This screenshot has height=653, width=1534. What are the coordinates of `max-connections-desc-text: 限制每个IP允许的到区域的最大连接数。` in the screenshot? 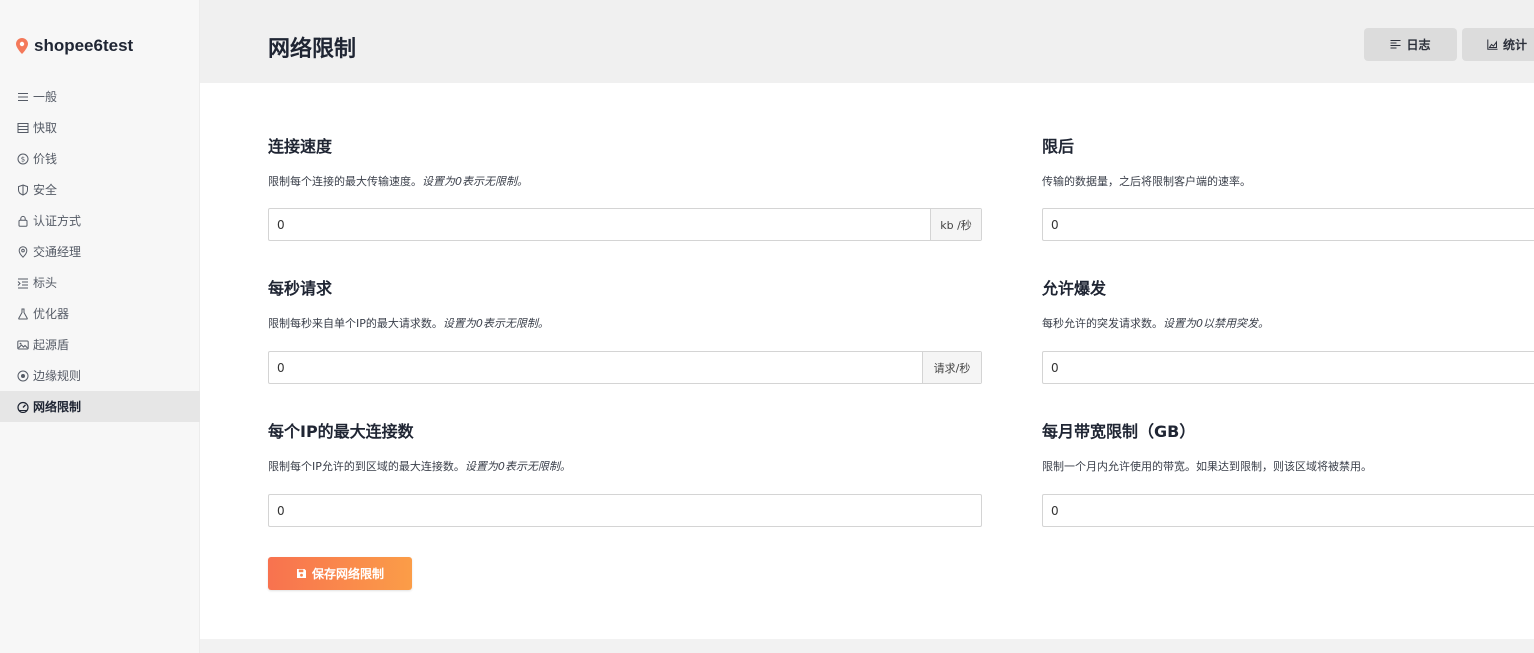 It's located at (366, 466).